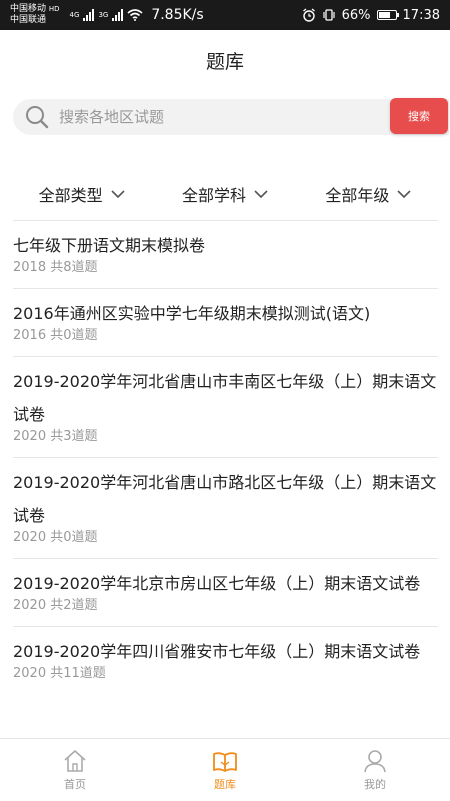  Describe the element at coordinates (231, 116) in the screenshot. I see `search-bar: 搜索` at that location.